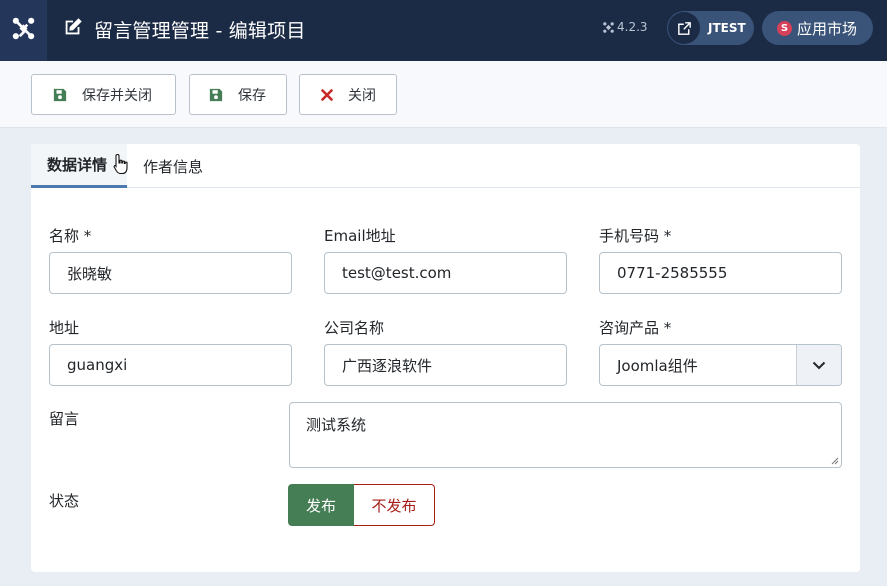 The height and width of the screenshot is (586, 887). Describe the element at coordinates (445, 166) in the screenshot. I see `tab-bar: 数据详情 作者信息` at that location.